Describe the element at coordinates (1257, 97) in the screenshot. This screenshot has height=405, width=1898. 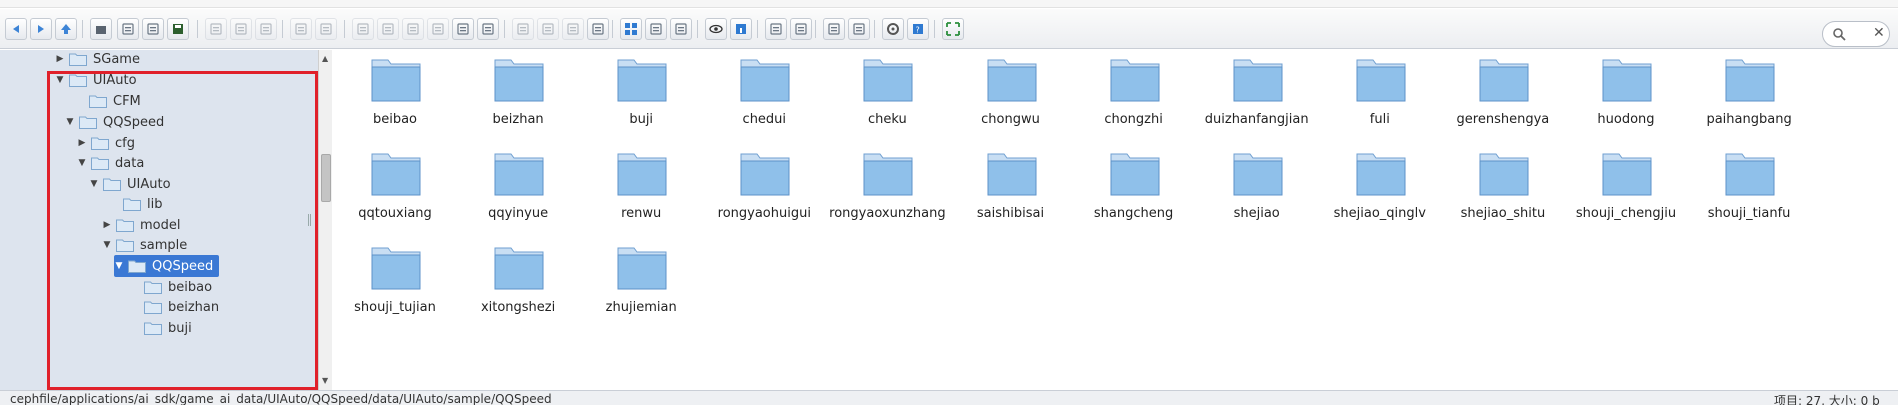
I see `folder-item: duizhanfangjian` at that location.